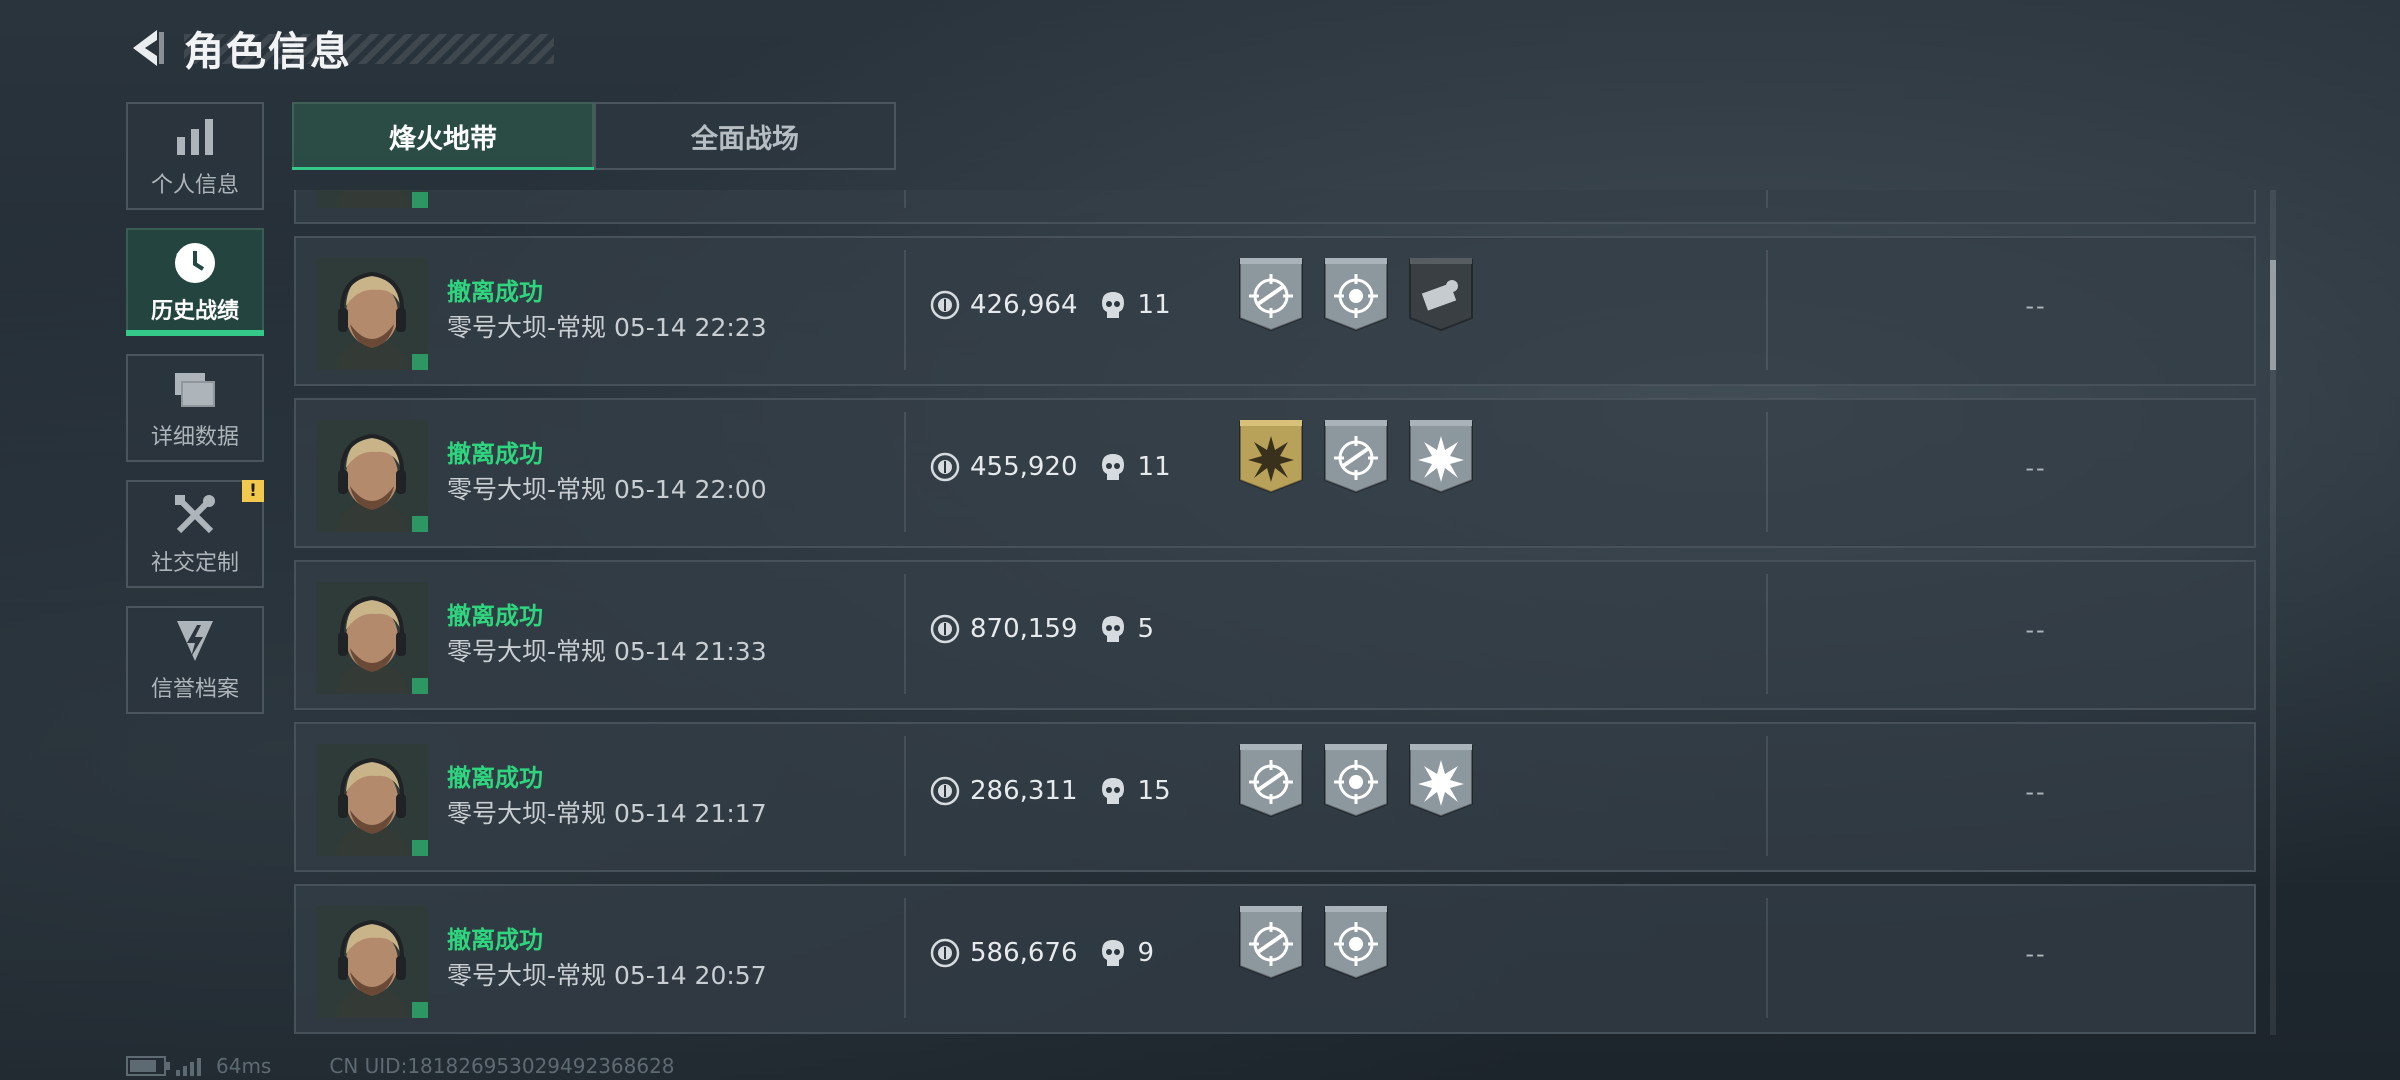 This screenshot has height=1080, width=2400. What do you see at coordinates (607, 489) in the screenshot?
I see `map-and-time: 零号大坝-常规 05-14 22:00` at bounding box center [607, 489].